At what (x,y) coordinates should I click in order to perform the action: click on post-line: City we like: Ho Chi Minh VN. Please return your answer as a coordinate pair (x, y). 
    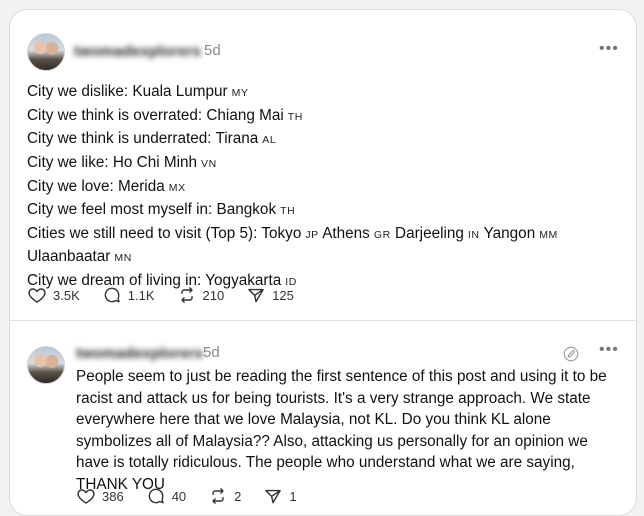
    Looking at the image, I should click on (122, 163).